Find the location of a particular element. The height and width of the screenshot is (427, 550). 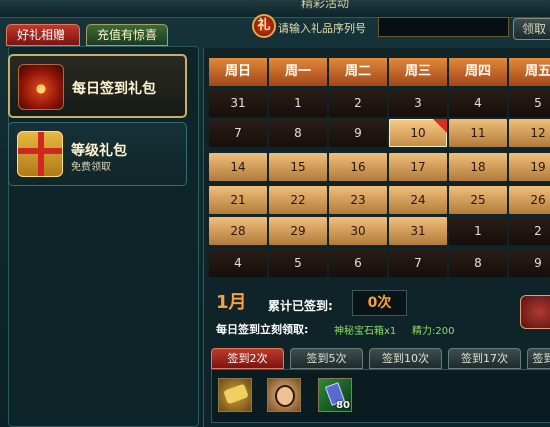

calendar-day: 28 is located at coordinates (238, 231).